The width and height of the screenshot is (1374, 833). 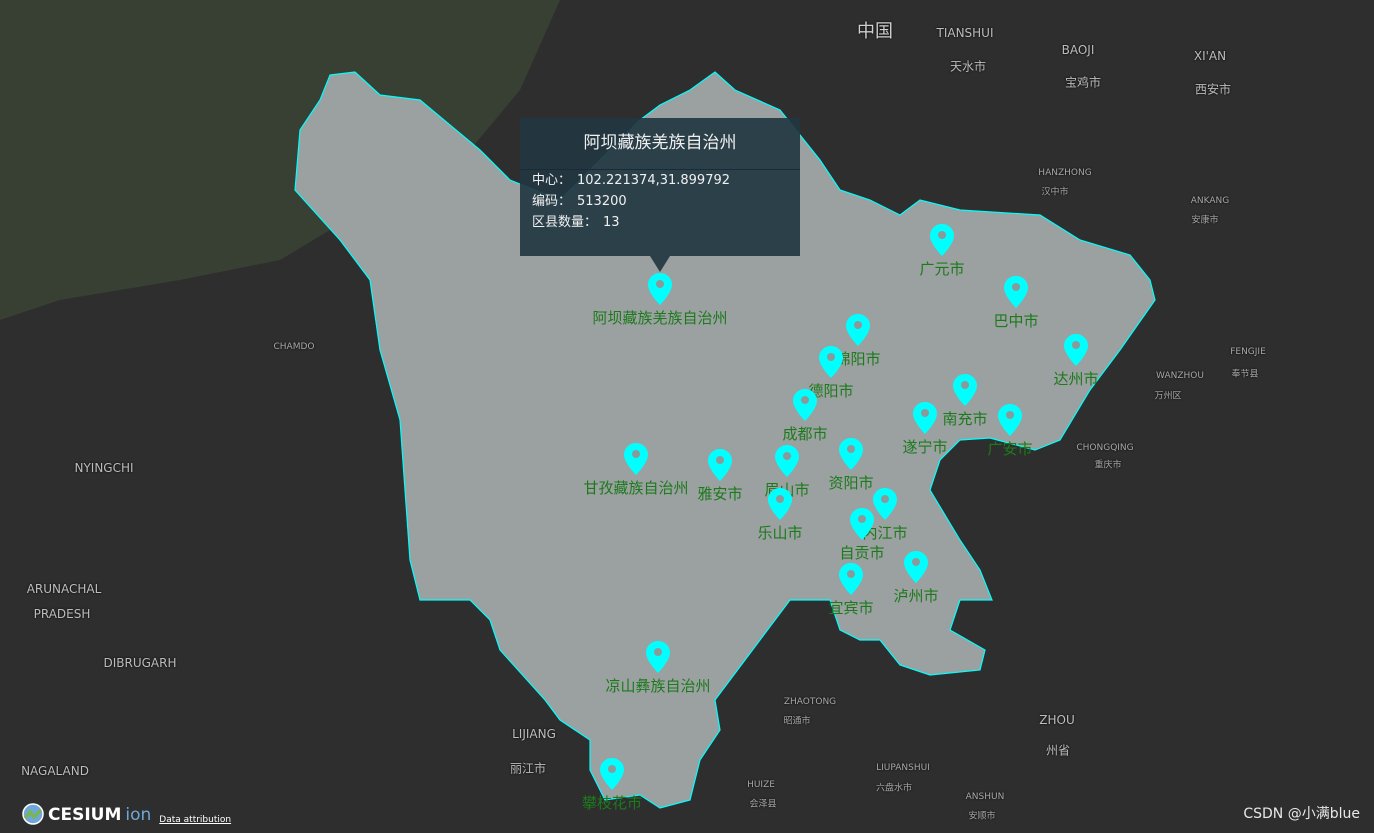 I want to click on county-label: 区县数量：, so click(x=565, y=222).